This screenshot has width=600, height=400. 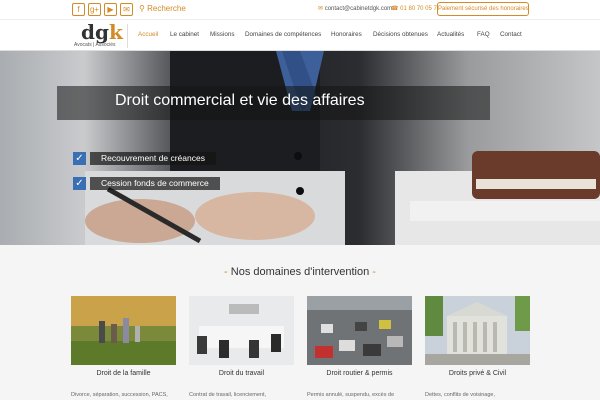 I want to click on title-dash-left: -, so click(x=226, y=272).